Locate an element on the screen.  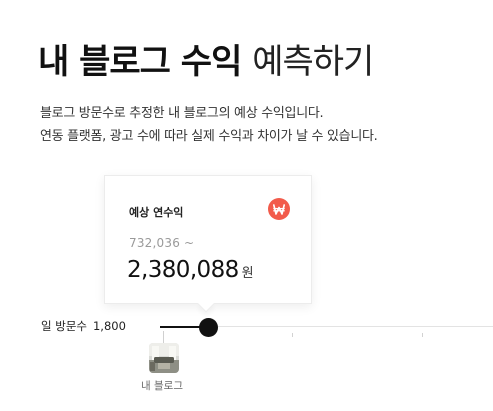
slider-thumb is located at coordinates (208, 327).